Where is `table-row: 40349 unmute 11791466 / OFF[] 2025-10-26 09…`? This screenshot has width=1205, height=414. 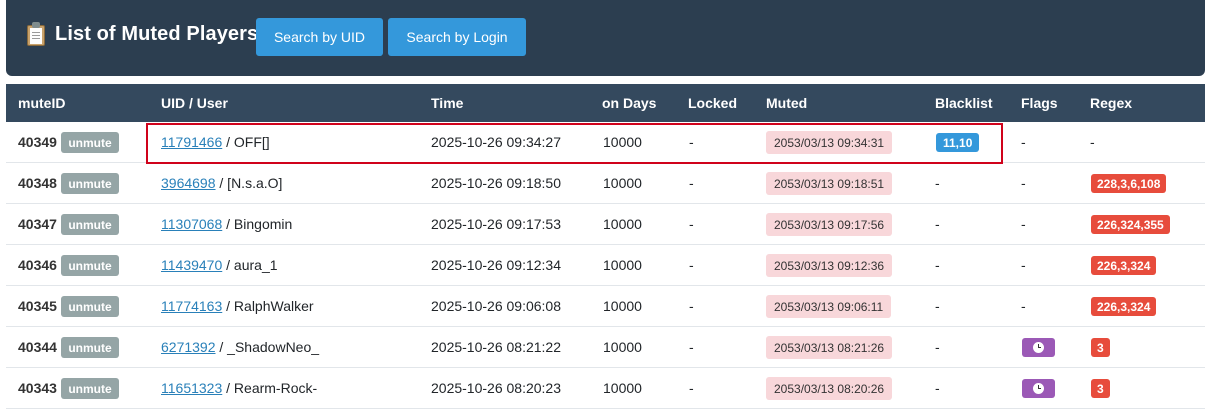 table-row: 40349 unmute 11791466 / OFF[] 2025-10-26 09… is located at coordinates (605, 142).